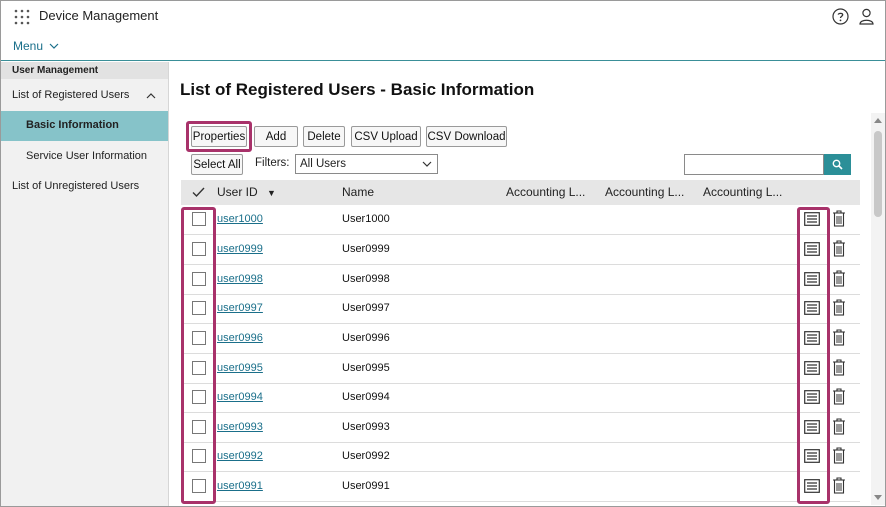  What do you see at coordinates (520, 309) in the screenshot?
I see `table-row: user0997 User0997` at bounding box center [520, 309].